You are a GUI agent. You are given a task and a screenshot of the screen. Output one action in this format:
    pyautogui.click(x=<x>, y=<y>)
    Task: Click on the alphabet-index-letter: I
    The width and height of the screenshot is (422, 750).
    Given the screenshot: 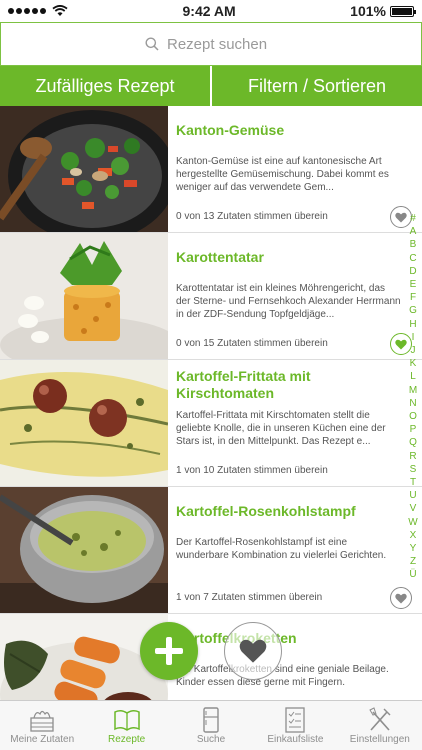 What is the action you would take?
    pyautogui.click(x=413, y=337)
    